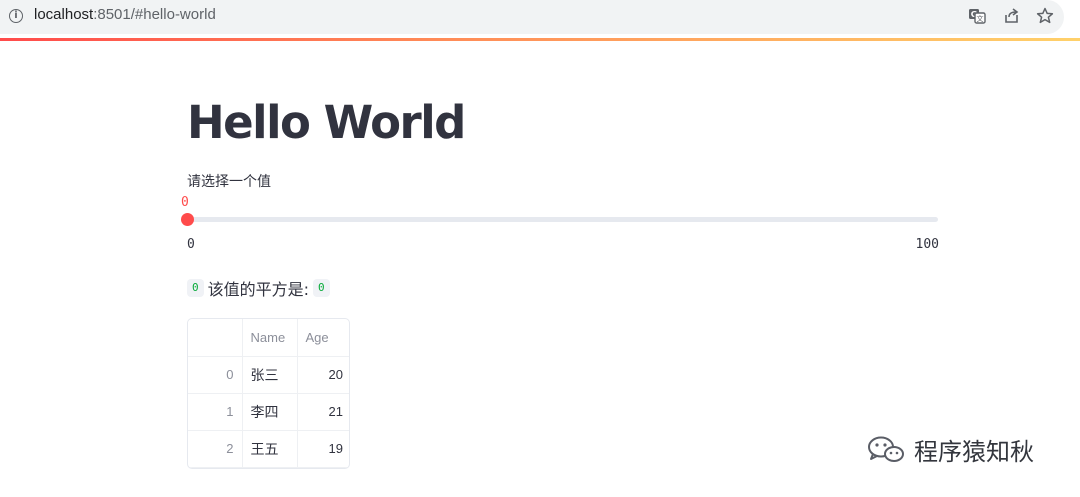  I want to click on table-header-row: Name Age, so click(268, 338).